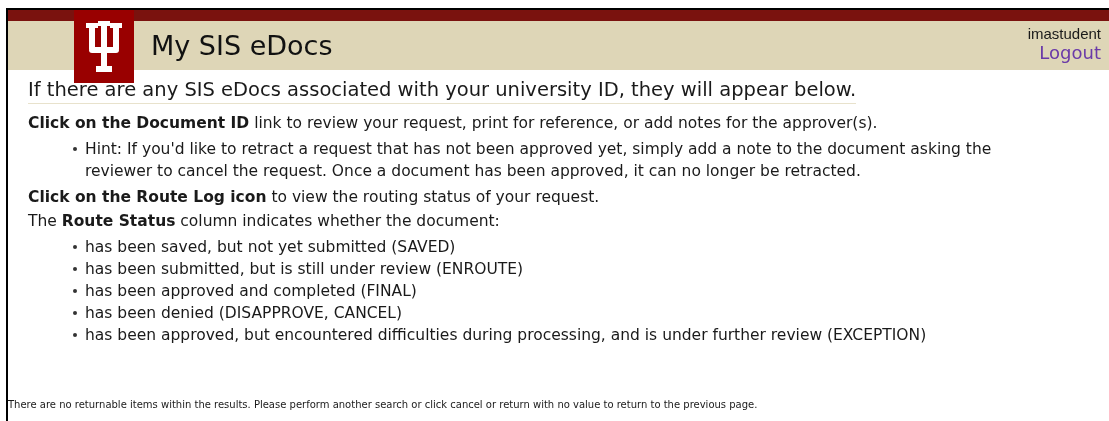 The height and width of the screenshot is (421, 1109). Describe the element at coordinates (383, 404) in the screenshot. I see `no-results-message: There are no returnable items within the results. Please perform another search or click cancel or return with no value to return to the previous page.` at that location.